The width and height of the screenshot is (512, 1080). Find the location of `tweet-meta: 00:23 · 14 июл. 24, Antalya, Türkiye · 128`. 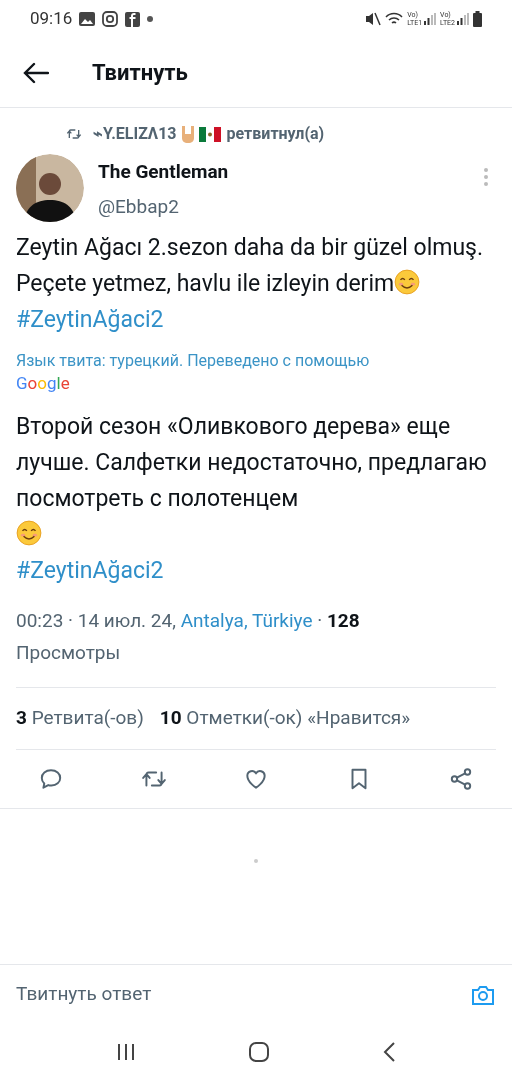

tweet-meta: 00:23 · 14 июл. 24, Antalya, Türkiye · 128 is located at coordinates (188, 621).